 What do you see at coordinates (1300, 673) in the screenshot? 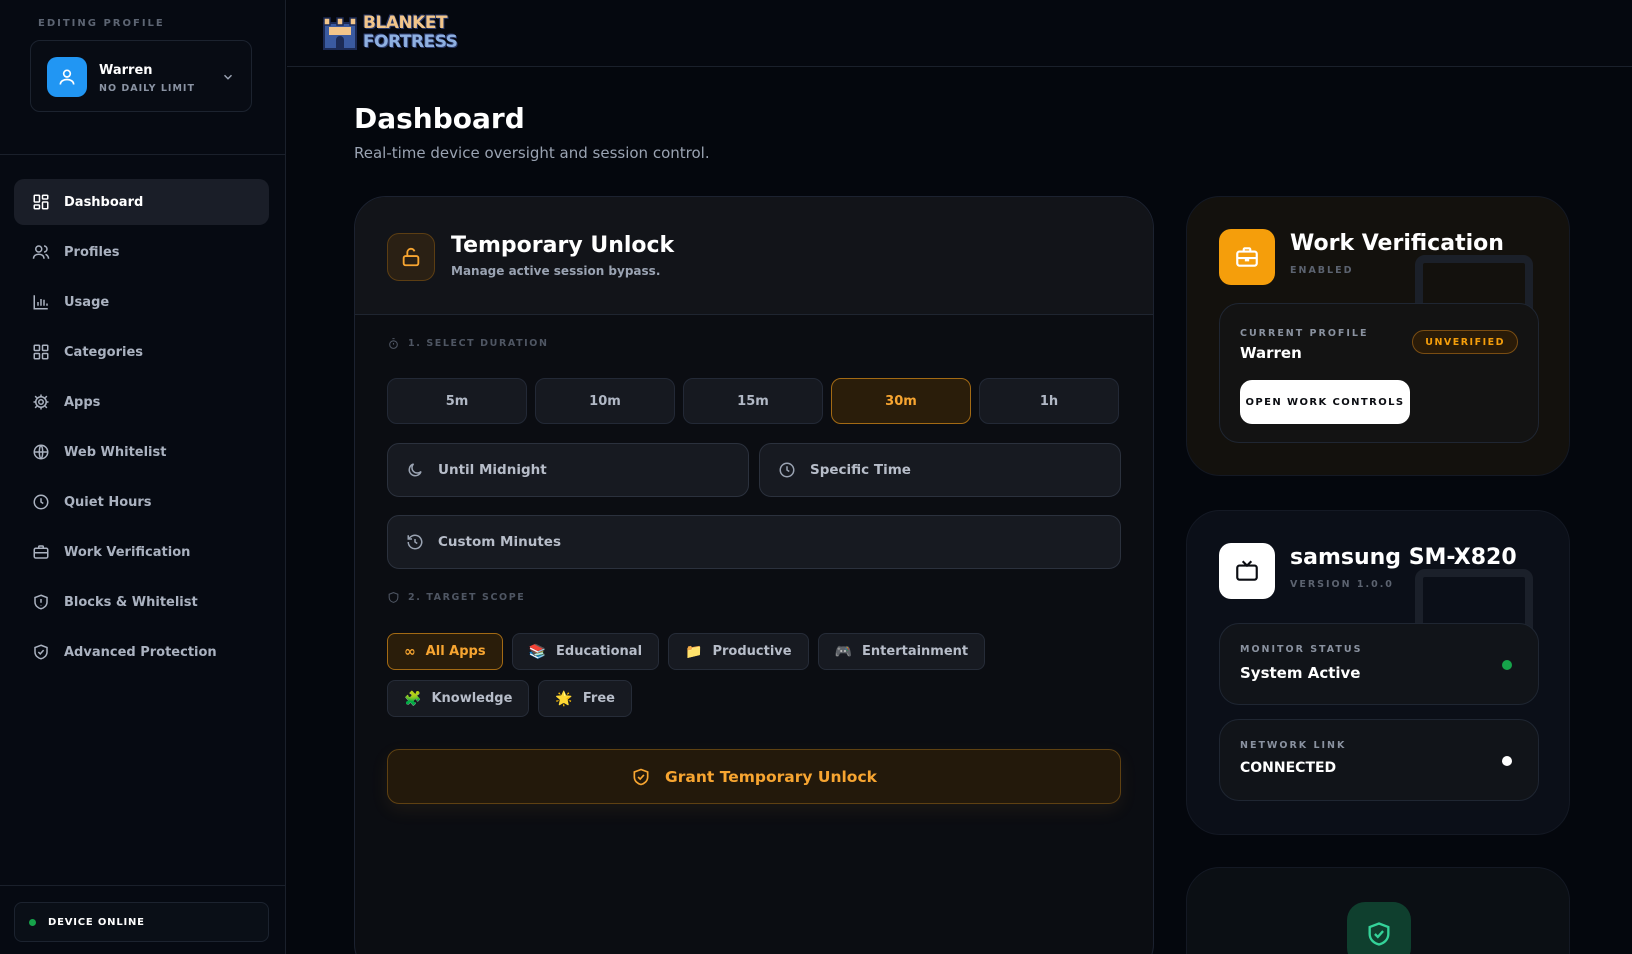
I see `monitor-status-value: System Active` at bounding box center [1300, 673].